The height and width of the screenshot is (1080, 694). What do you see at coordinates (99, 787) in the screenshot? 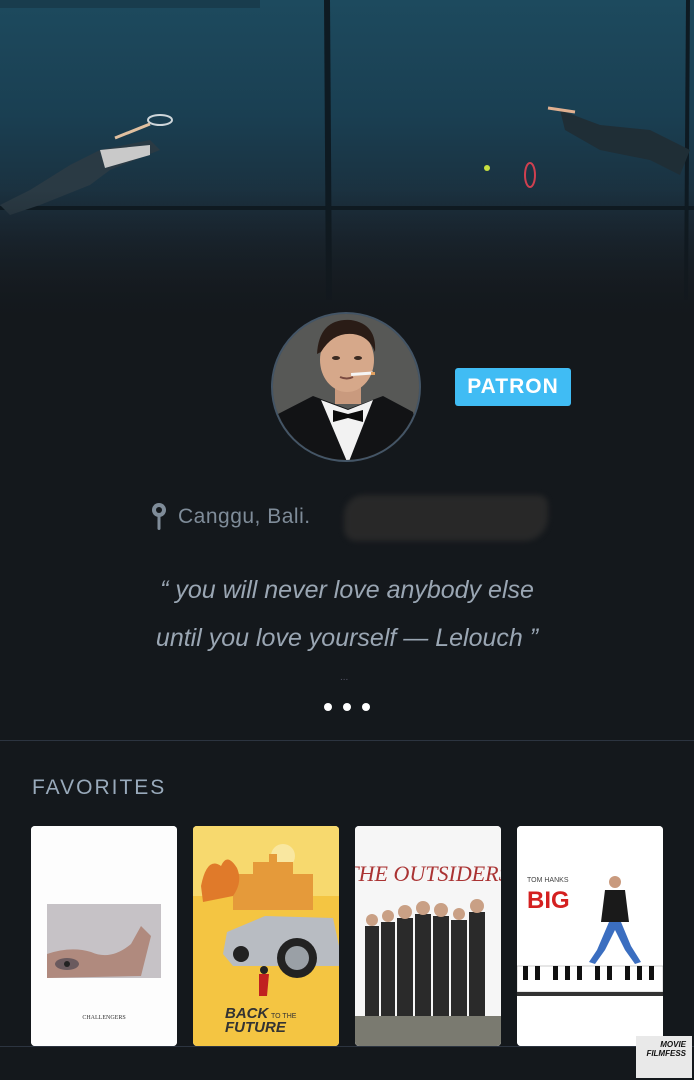
I see `favorites-heading: FAVORITES` at bounding box center [99, 787].